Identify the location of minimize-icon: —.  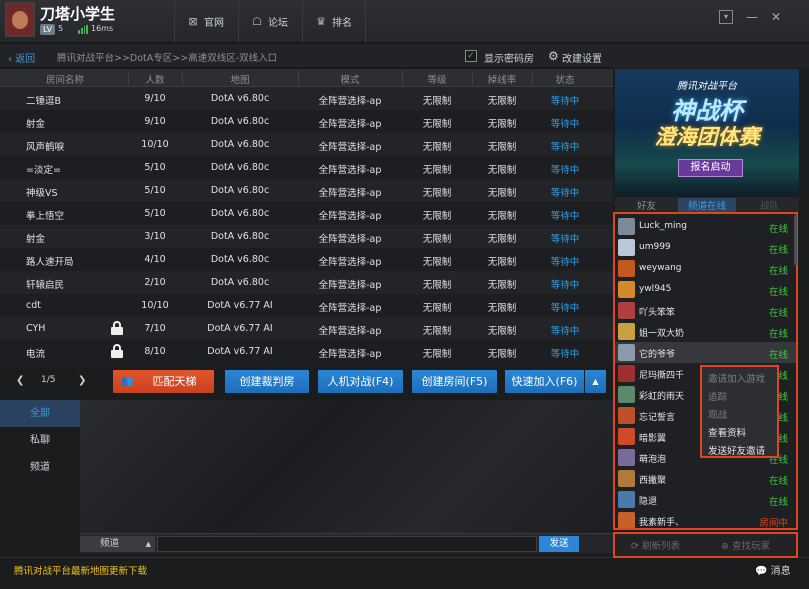
(752, 17).